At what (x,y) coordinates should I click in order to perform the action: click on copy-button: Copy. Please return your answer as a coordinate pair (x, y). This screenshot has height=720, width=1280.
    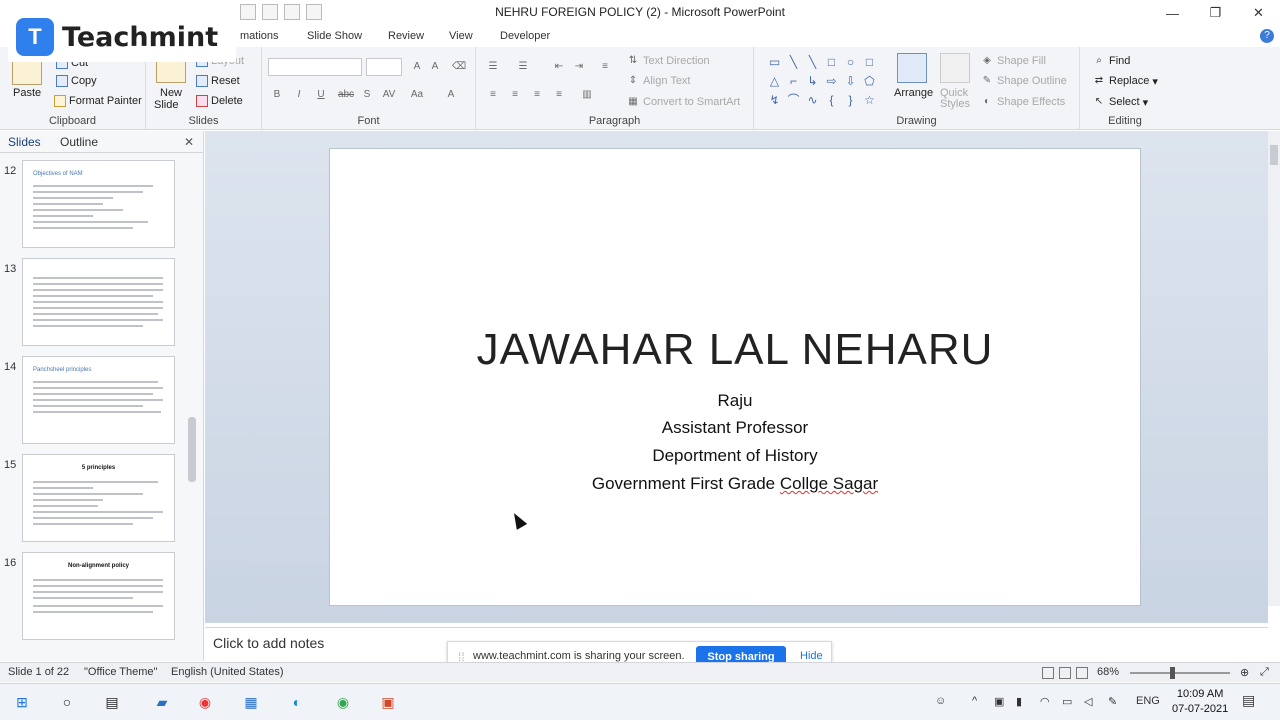
    Looking at the image, I should click on (76, 81).